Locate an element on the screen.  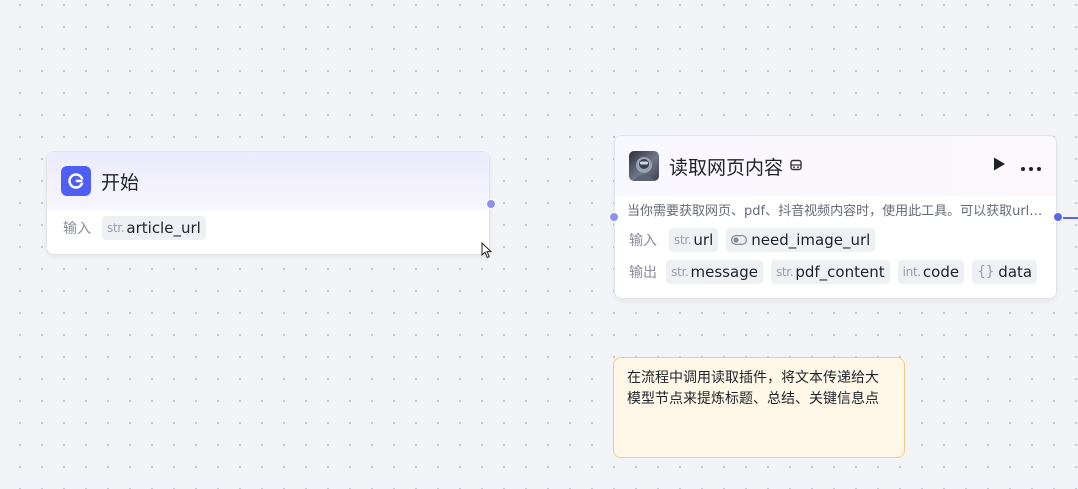
chip-name: code is located at coordinates (941, 272).